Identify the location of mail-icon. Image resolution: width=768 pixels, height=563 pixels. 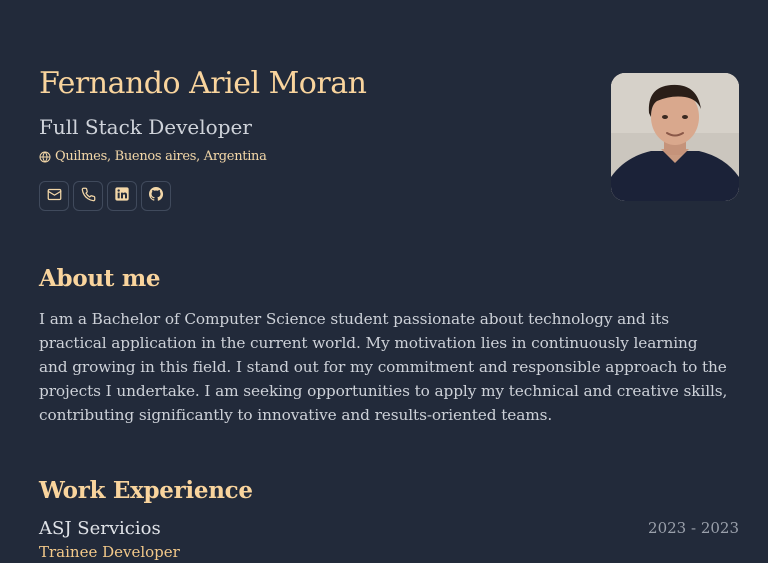
(54, 196).